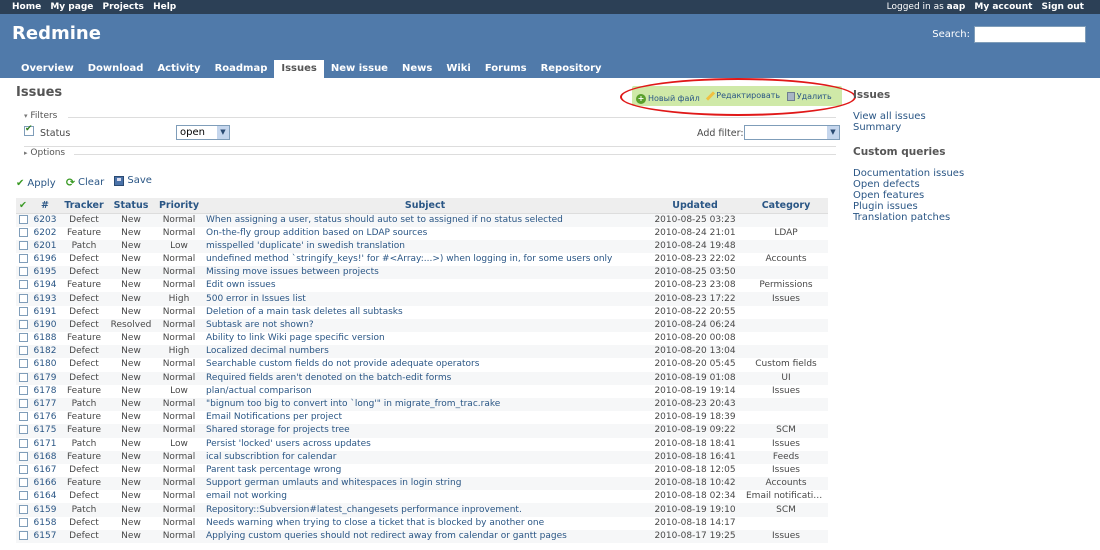 The width and height of the screenshot is (1100, 550). I want to click on issue-id-cell: 6158, so click(45, 523).